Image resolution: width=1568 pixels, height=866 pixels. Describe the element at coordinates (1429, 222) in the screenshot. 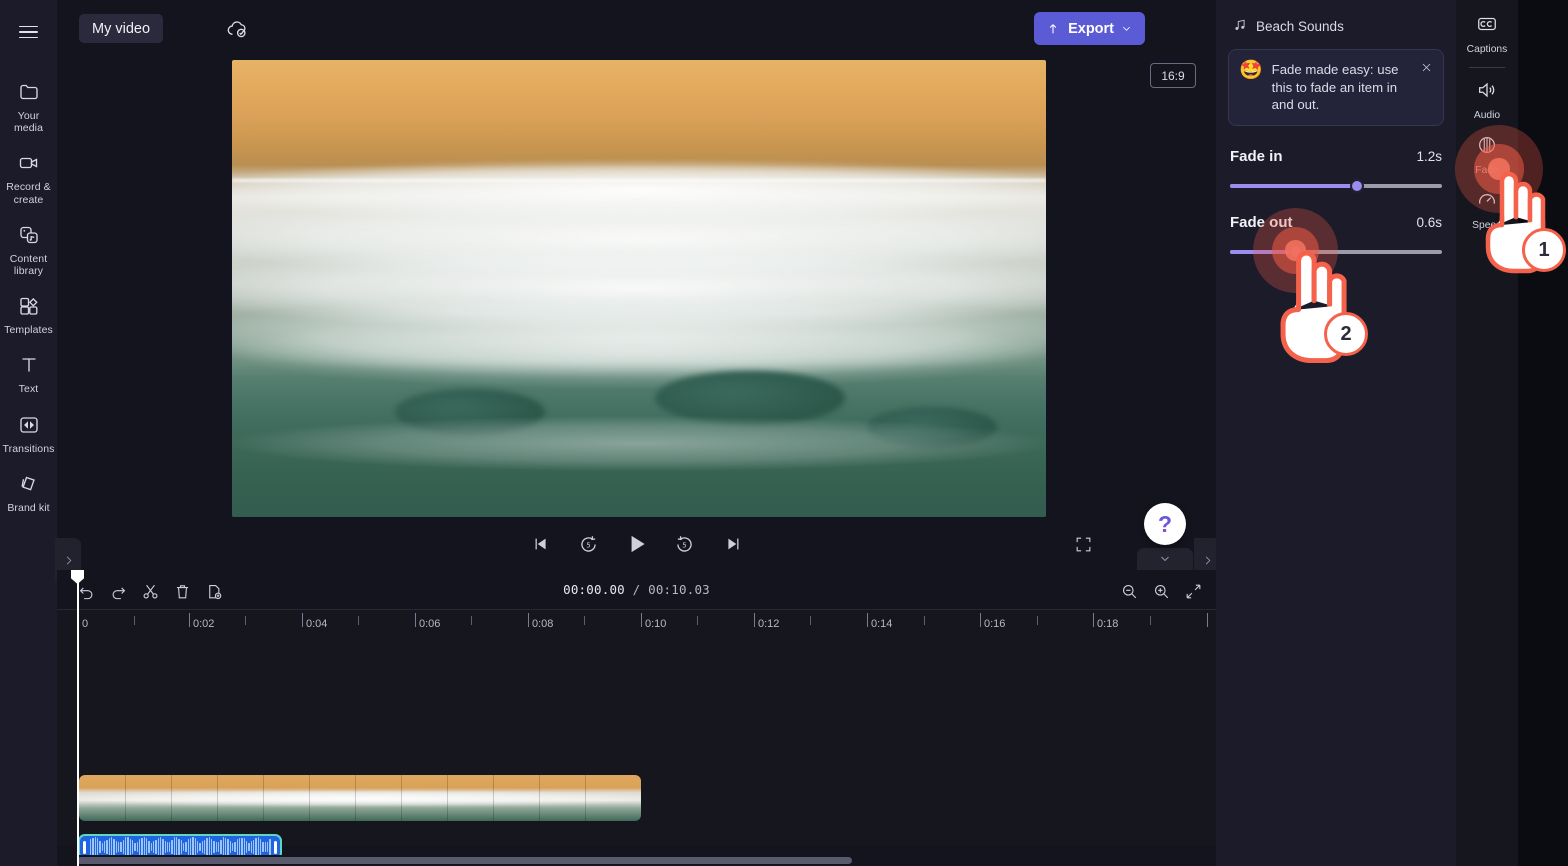

I see `fade-out-value: 0.6s` at that location.